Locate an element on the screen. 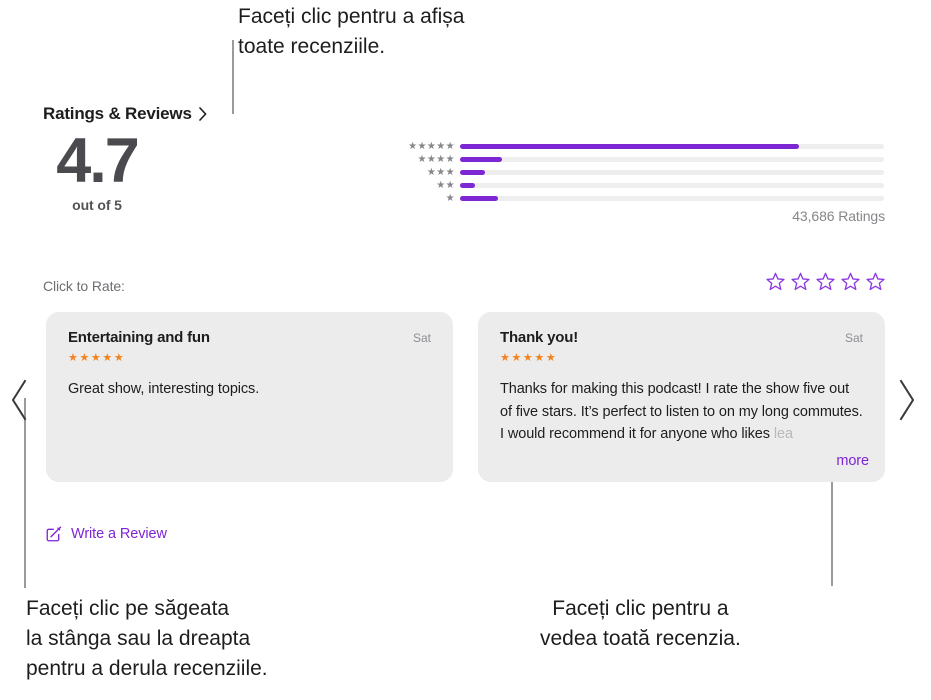 The width and height of the screenshot is (931, 700). more-link: more is located at coordinates (847, 461).